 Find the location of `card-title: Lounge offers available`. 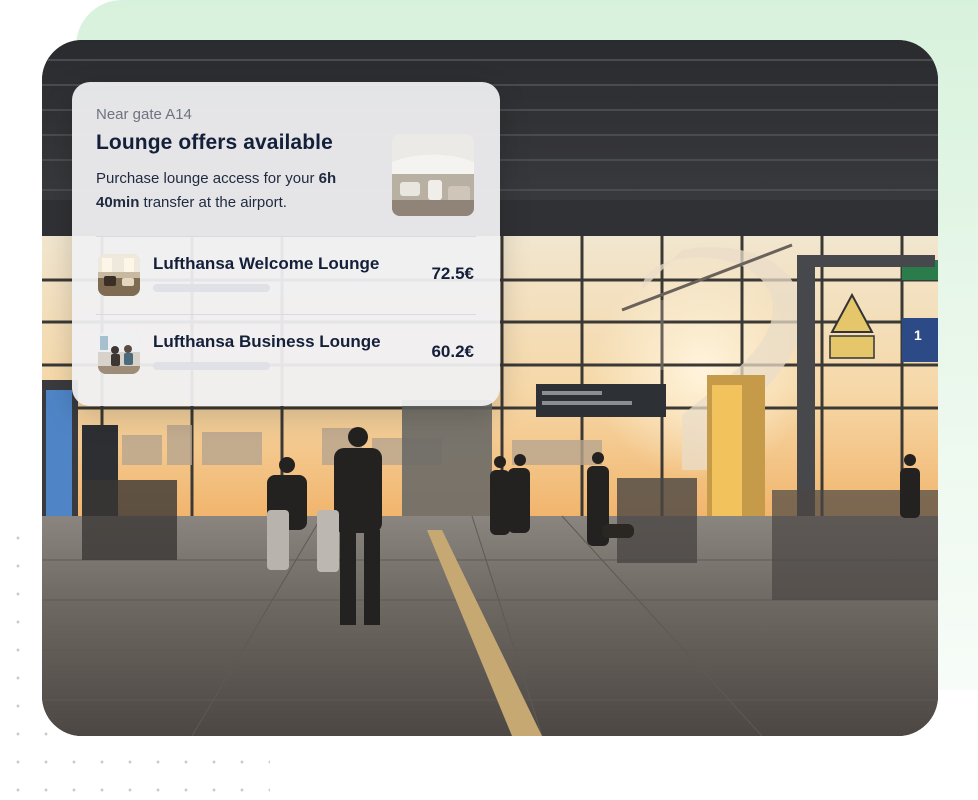

card-title: Lounge offers available is located at coordinates (214, 142).